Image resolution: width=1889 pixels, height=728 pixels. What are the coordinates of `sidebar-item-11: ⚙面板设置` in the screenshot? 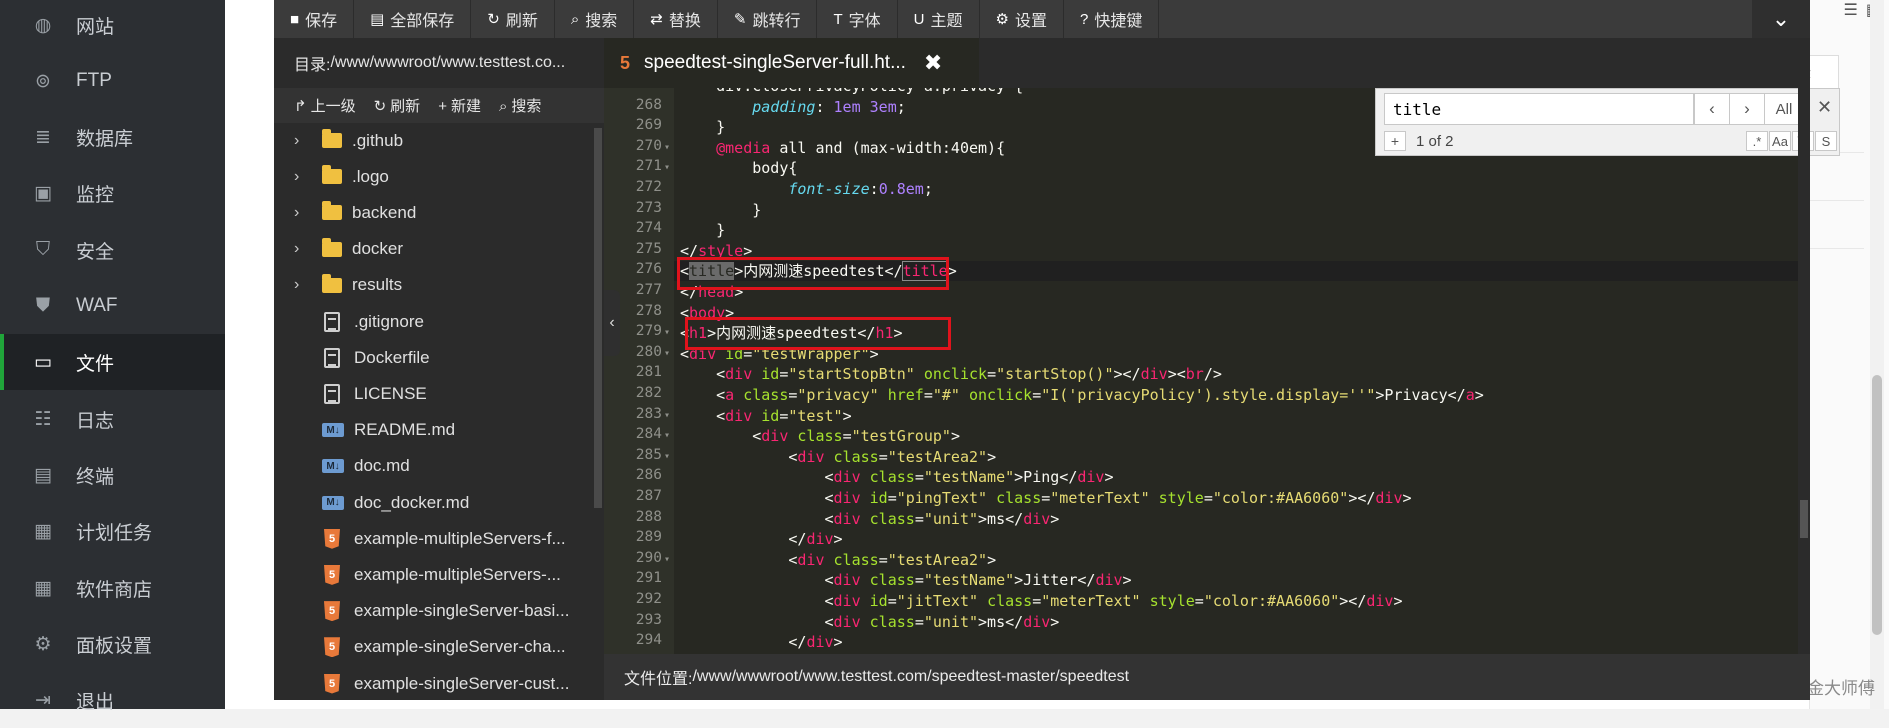 It's located at (112, 644).